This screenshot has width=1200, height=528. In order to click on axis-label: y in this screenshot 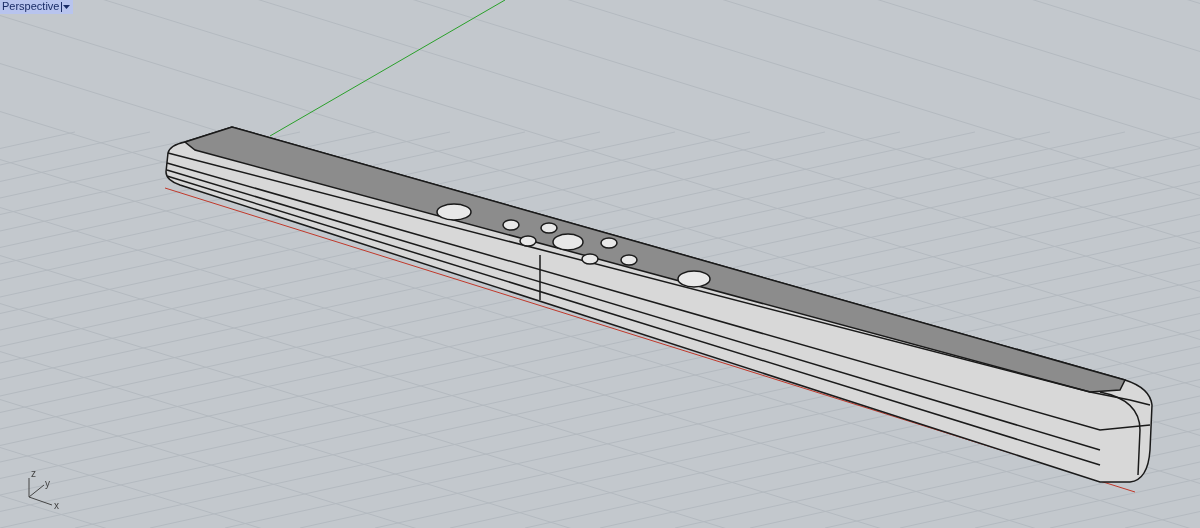, I will do `click(47, 483)`.